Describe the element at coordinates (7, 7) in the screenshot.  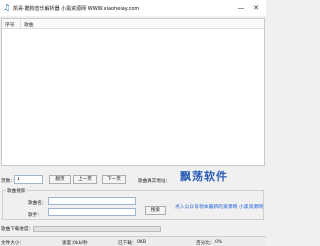
I see `music-note-icon: ♫` at that location.